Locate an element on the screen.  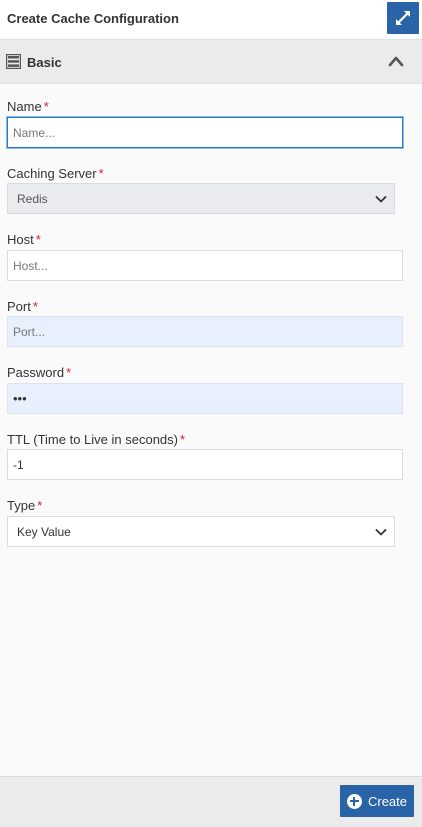
caching-server-select: Redis is located at coordinates (201, 198).